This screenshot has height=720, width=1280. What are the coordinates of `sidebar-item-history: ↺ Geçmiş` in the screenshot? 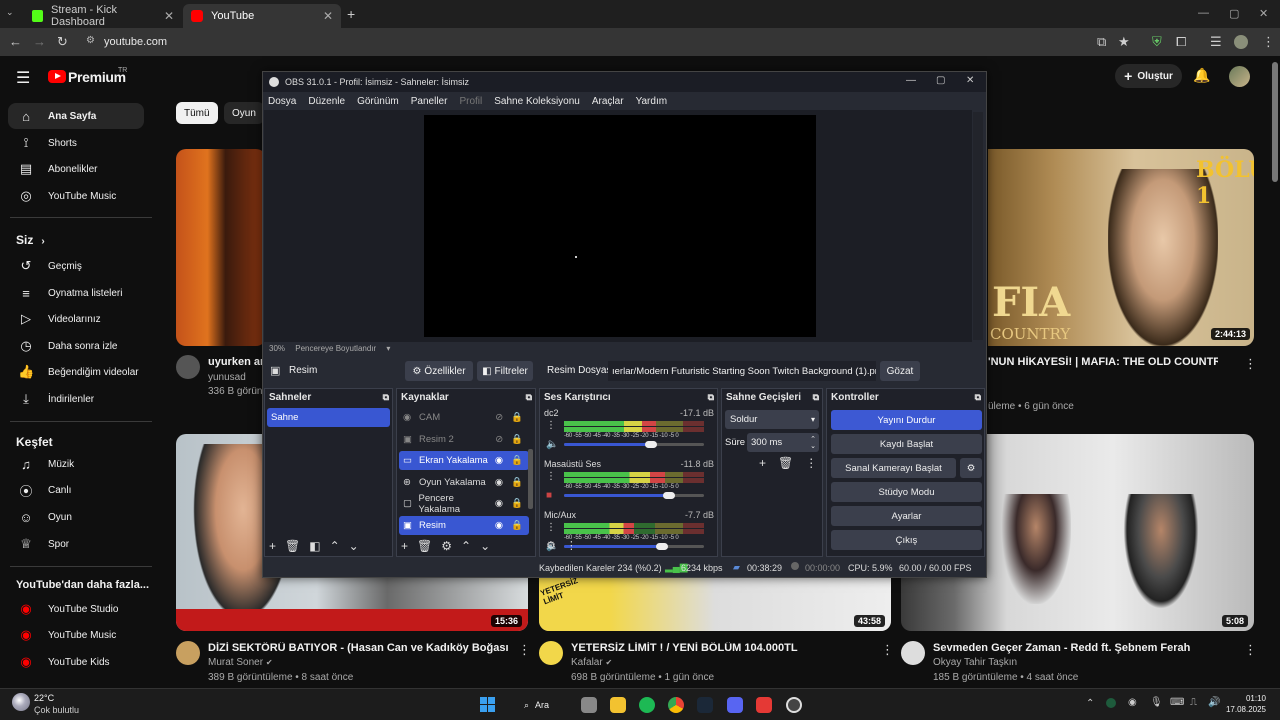 It's located at (76, 266).